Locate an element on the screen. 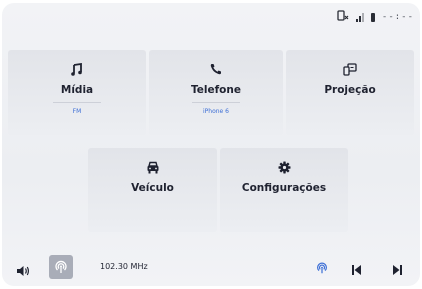  tile-telefone: Telefone iPhone 6 is located at coordinates (216, 92).